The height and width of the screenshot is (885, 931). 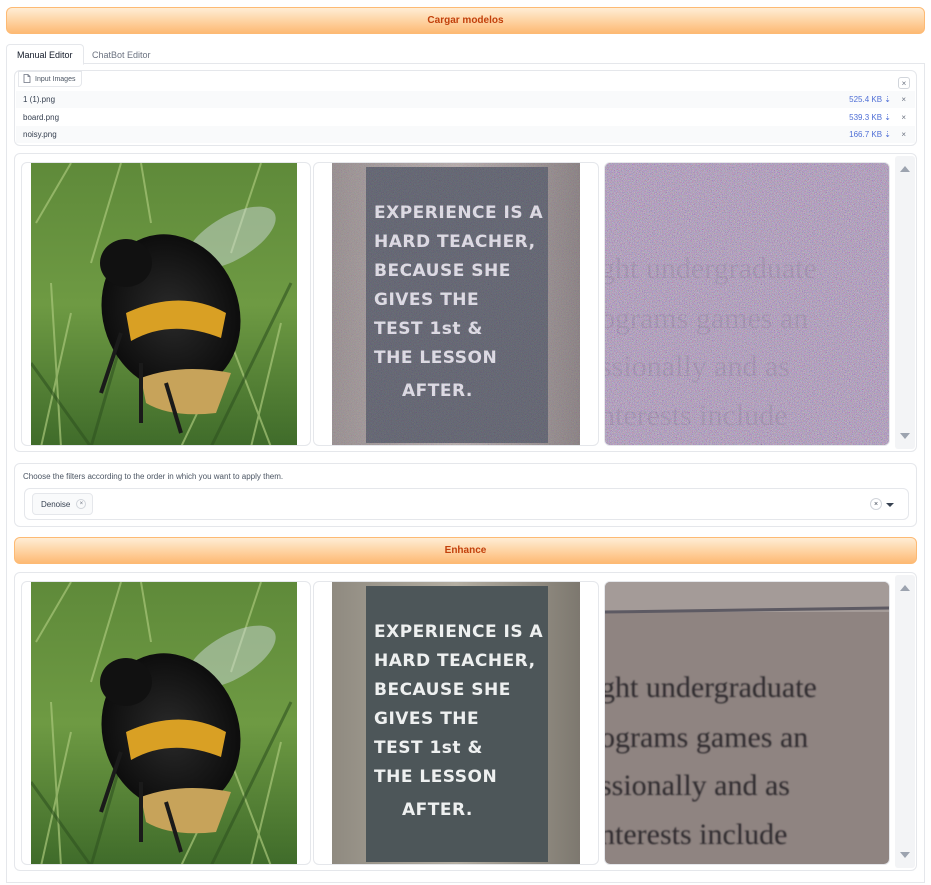 I want to click on file-row: noisy.png 166.7 KB ⇣ ×, so click(x=465, y=134).